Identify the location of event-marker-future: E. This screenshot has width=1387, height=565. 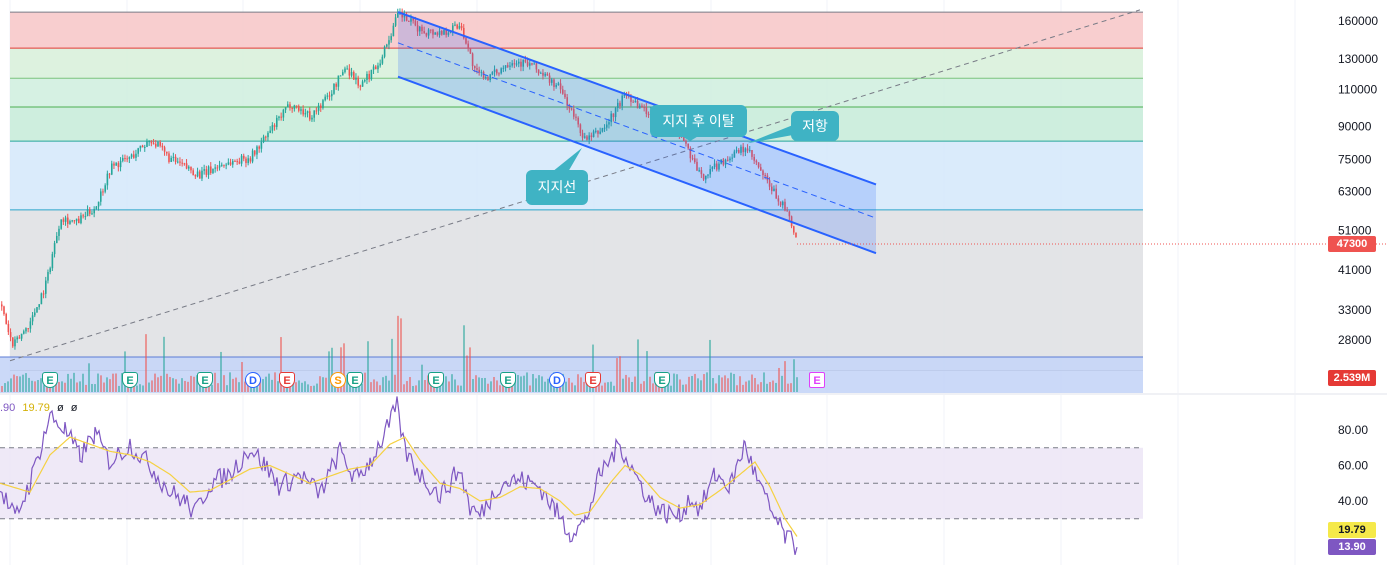
(817, 380).